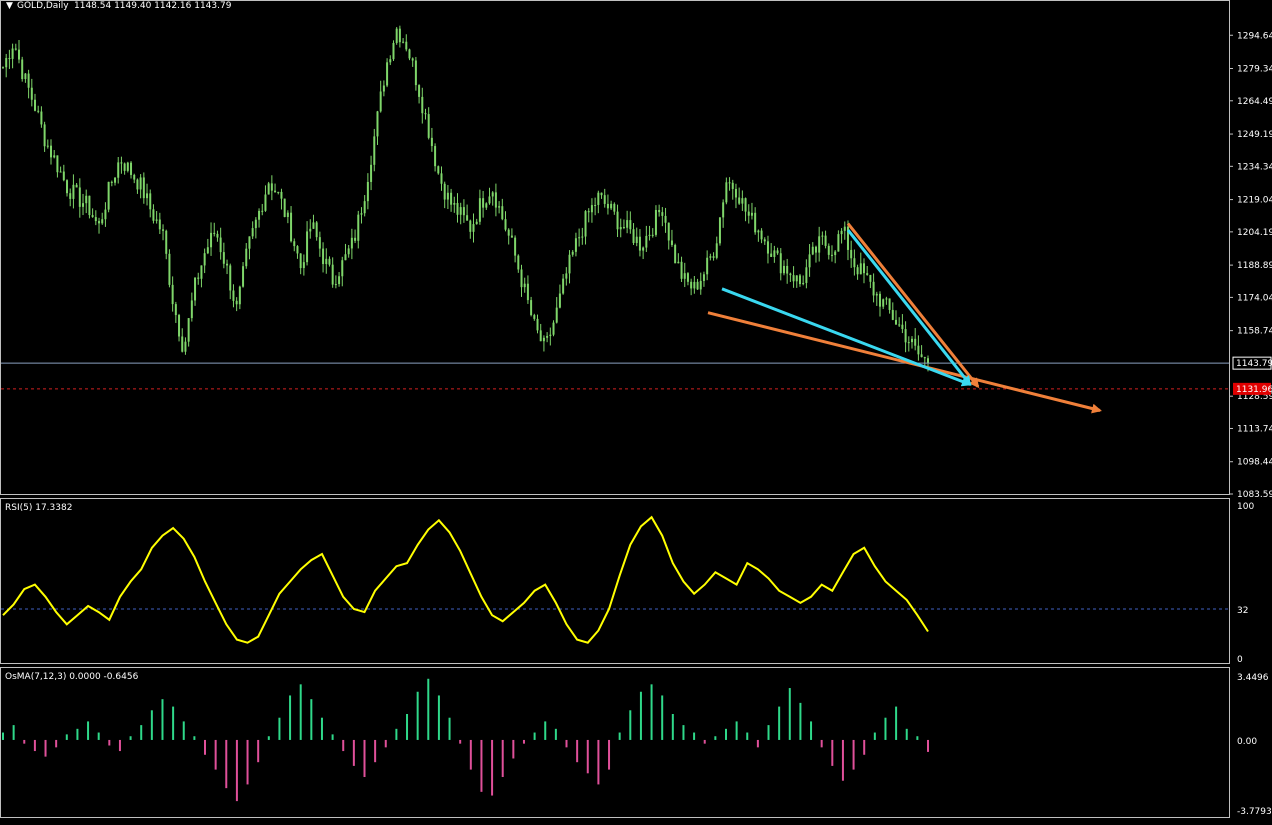 This screenshot has height=825, width=1272. What do you see at coordinates (1254, 390) in the screenshot?
I see `svg-text: 1131.96` at bounding box center [1254, 390].